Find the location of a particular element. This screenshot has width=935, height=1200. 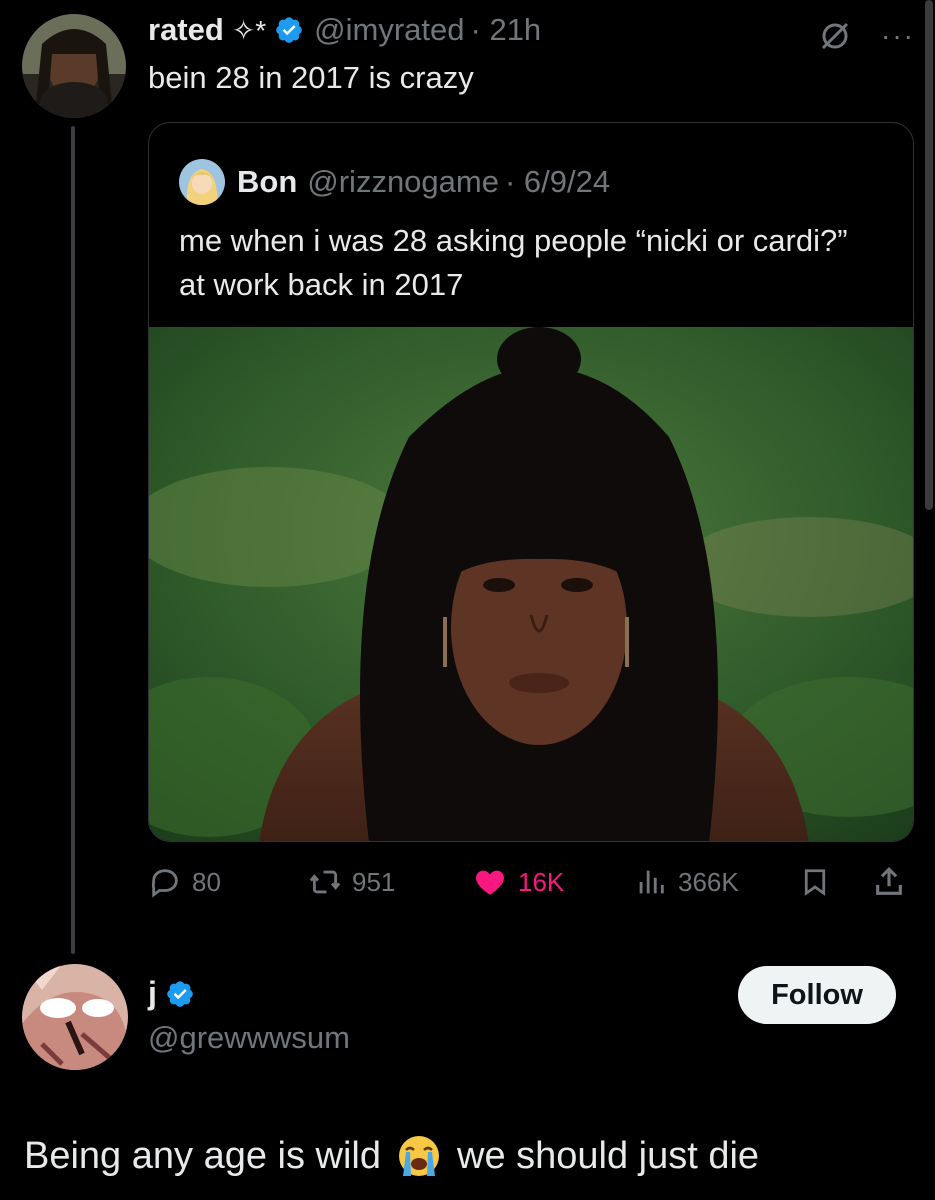

reply-icon is located at coordinates (164, 883).